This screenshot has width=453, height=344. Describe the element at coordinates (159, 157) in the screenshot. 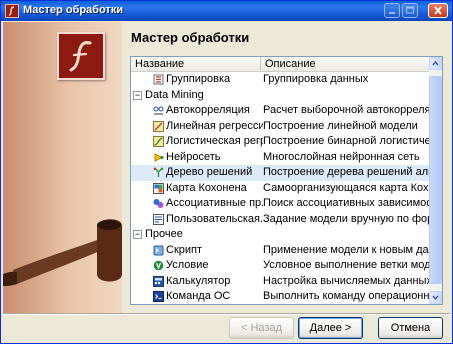

I see `neural-network-icon` at that location.